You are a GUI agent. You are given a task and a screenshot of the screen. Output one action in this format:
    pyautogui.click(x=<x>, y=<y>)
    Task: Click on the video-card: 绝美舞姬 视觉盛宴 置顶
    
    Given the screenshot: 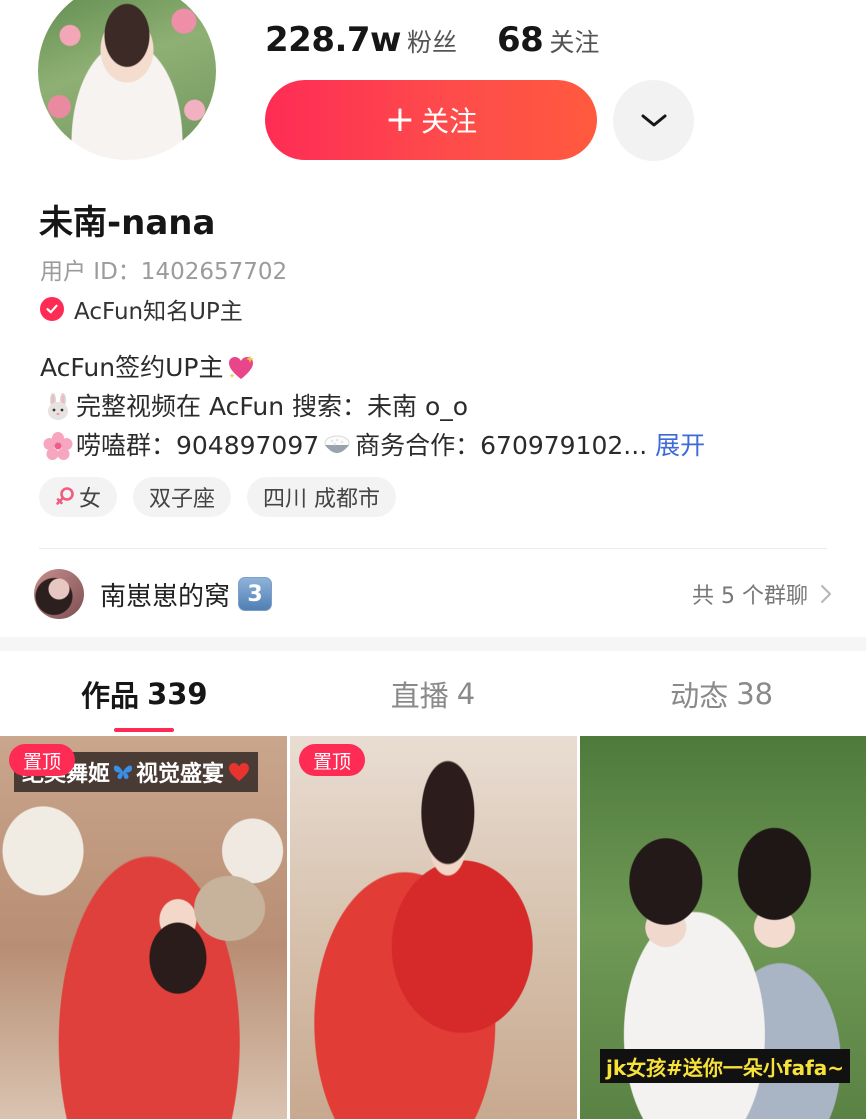 What is the action you would take?
    pyautogui.click(x=143, y=927)
    